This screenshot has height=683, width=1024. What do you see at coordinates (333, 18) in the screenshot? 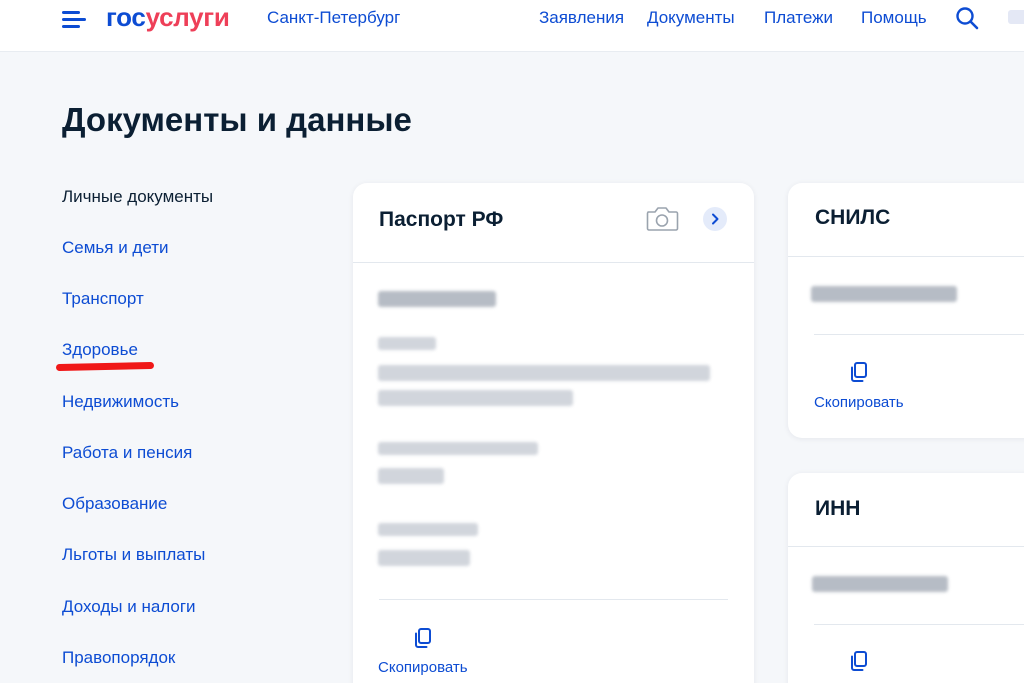
I see `city-selector: Санкт-Петербург` at bounding box center [333, 18].